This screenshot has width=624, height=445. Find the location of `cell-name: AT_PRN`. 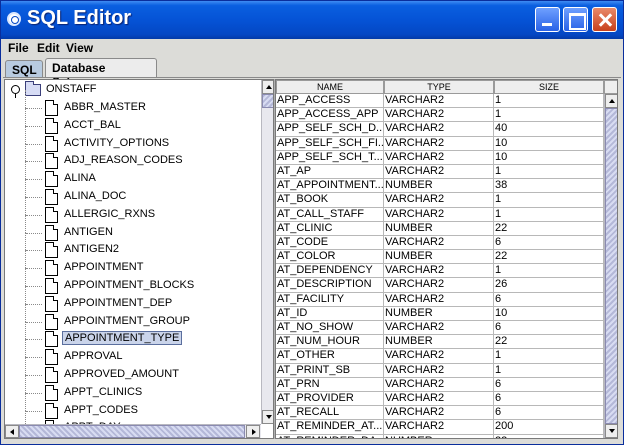

cell-name: AT_PRN is located at coordinates (330, 384).